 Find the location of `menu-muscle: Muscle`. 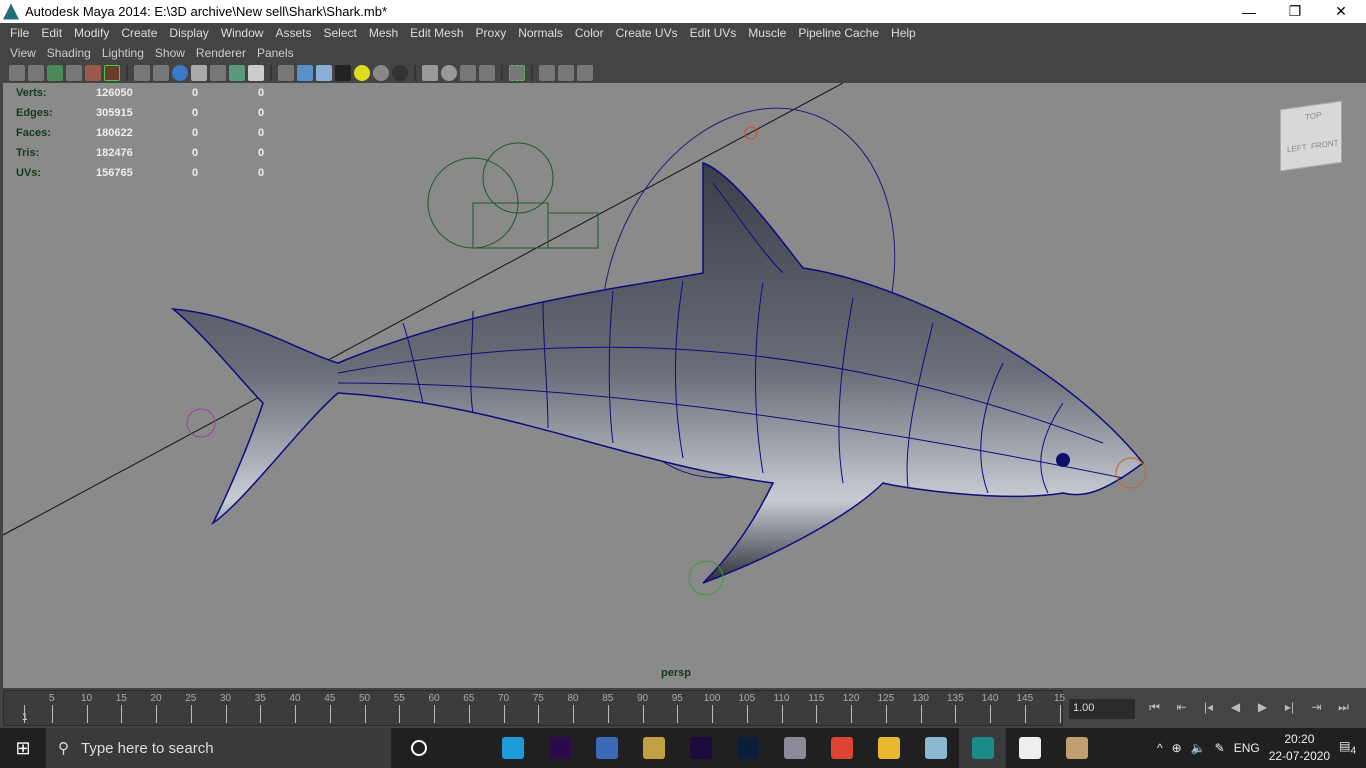

menu-muscle: Muscle is located at coordinates (767, 33).